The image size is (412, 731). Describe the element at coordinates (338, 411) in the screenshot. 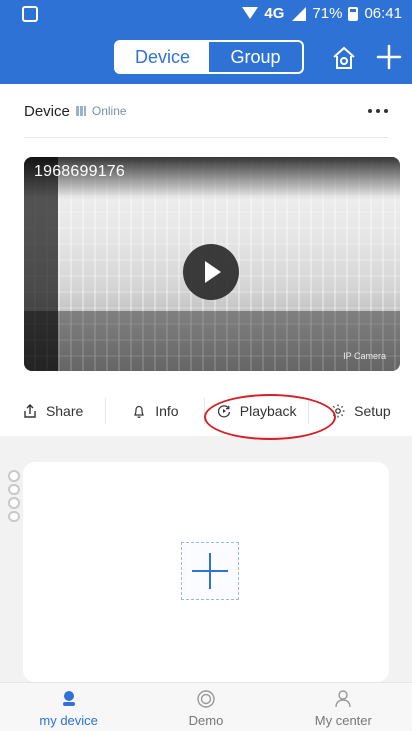

I see `gear-icon` at that location.